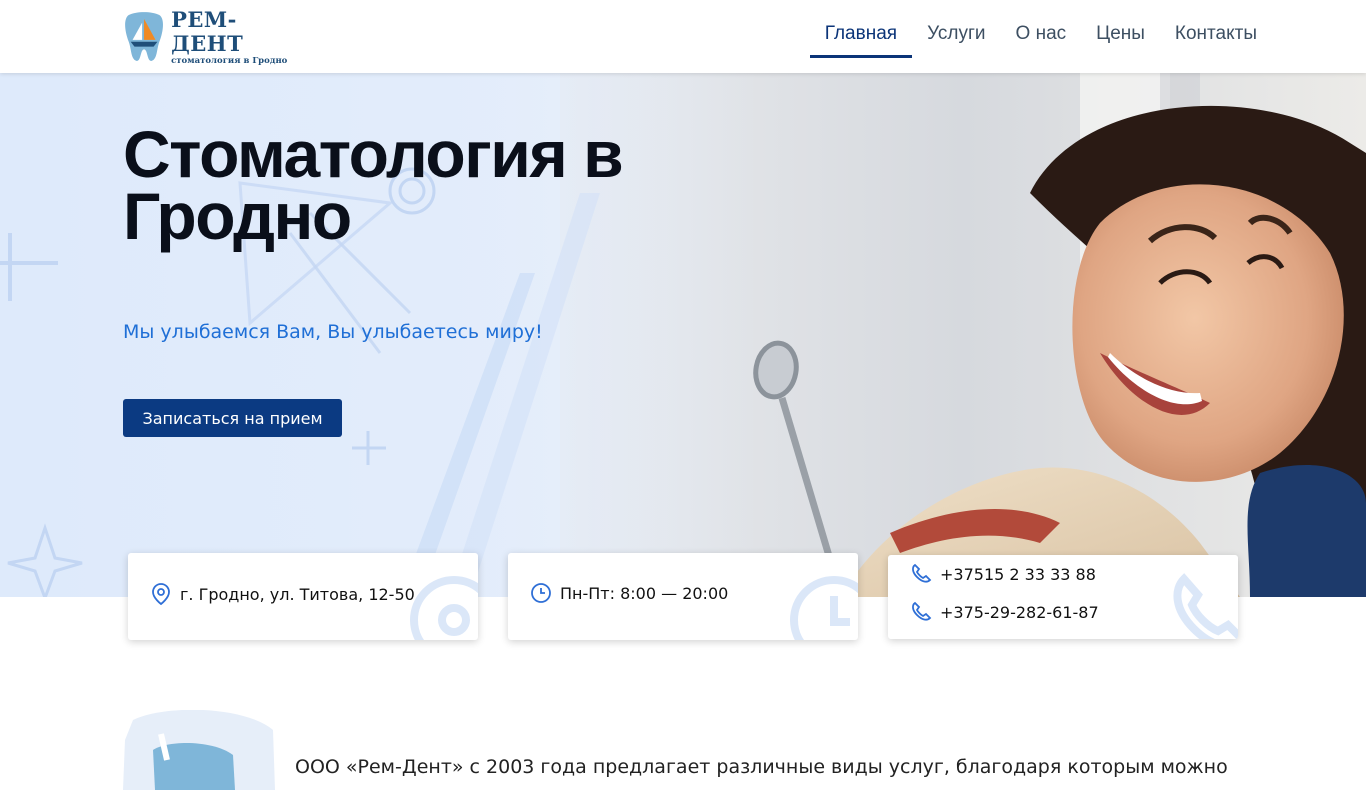  What do you see at coordinates (444, 608) in the screenshot?
I see `location-bg-icon` at bounding box center [444, 608].